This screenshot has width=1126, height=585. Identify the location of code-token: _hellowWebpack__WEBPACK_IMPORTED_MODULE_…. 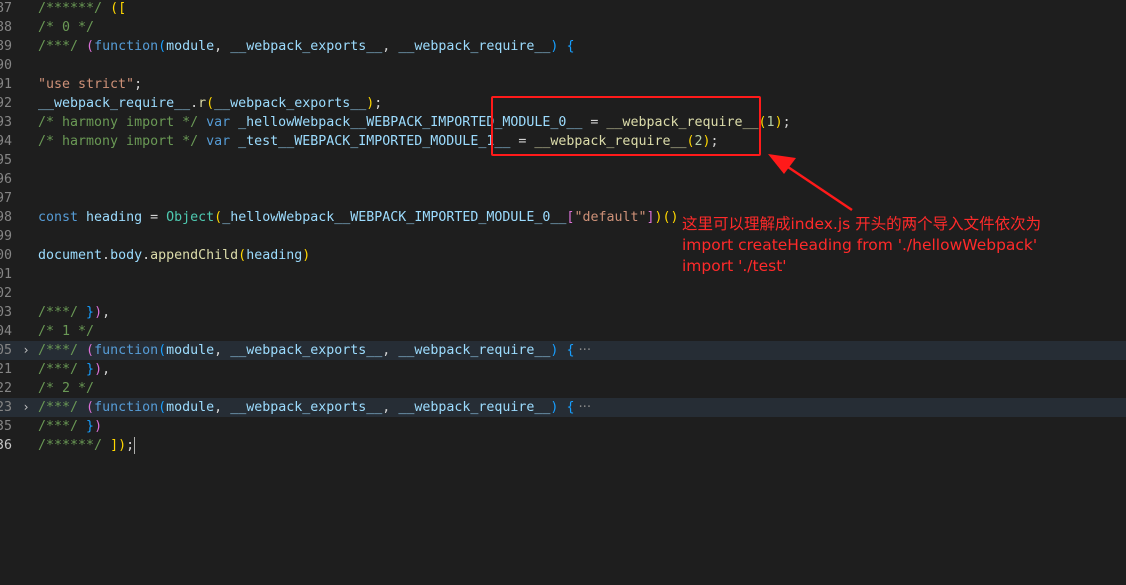
(394, 217).